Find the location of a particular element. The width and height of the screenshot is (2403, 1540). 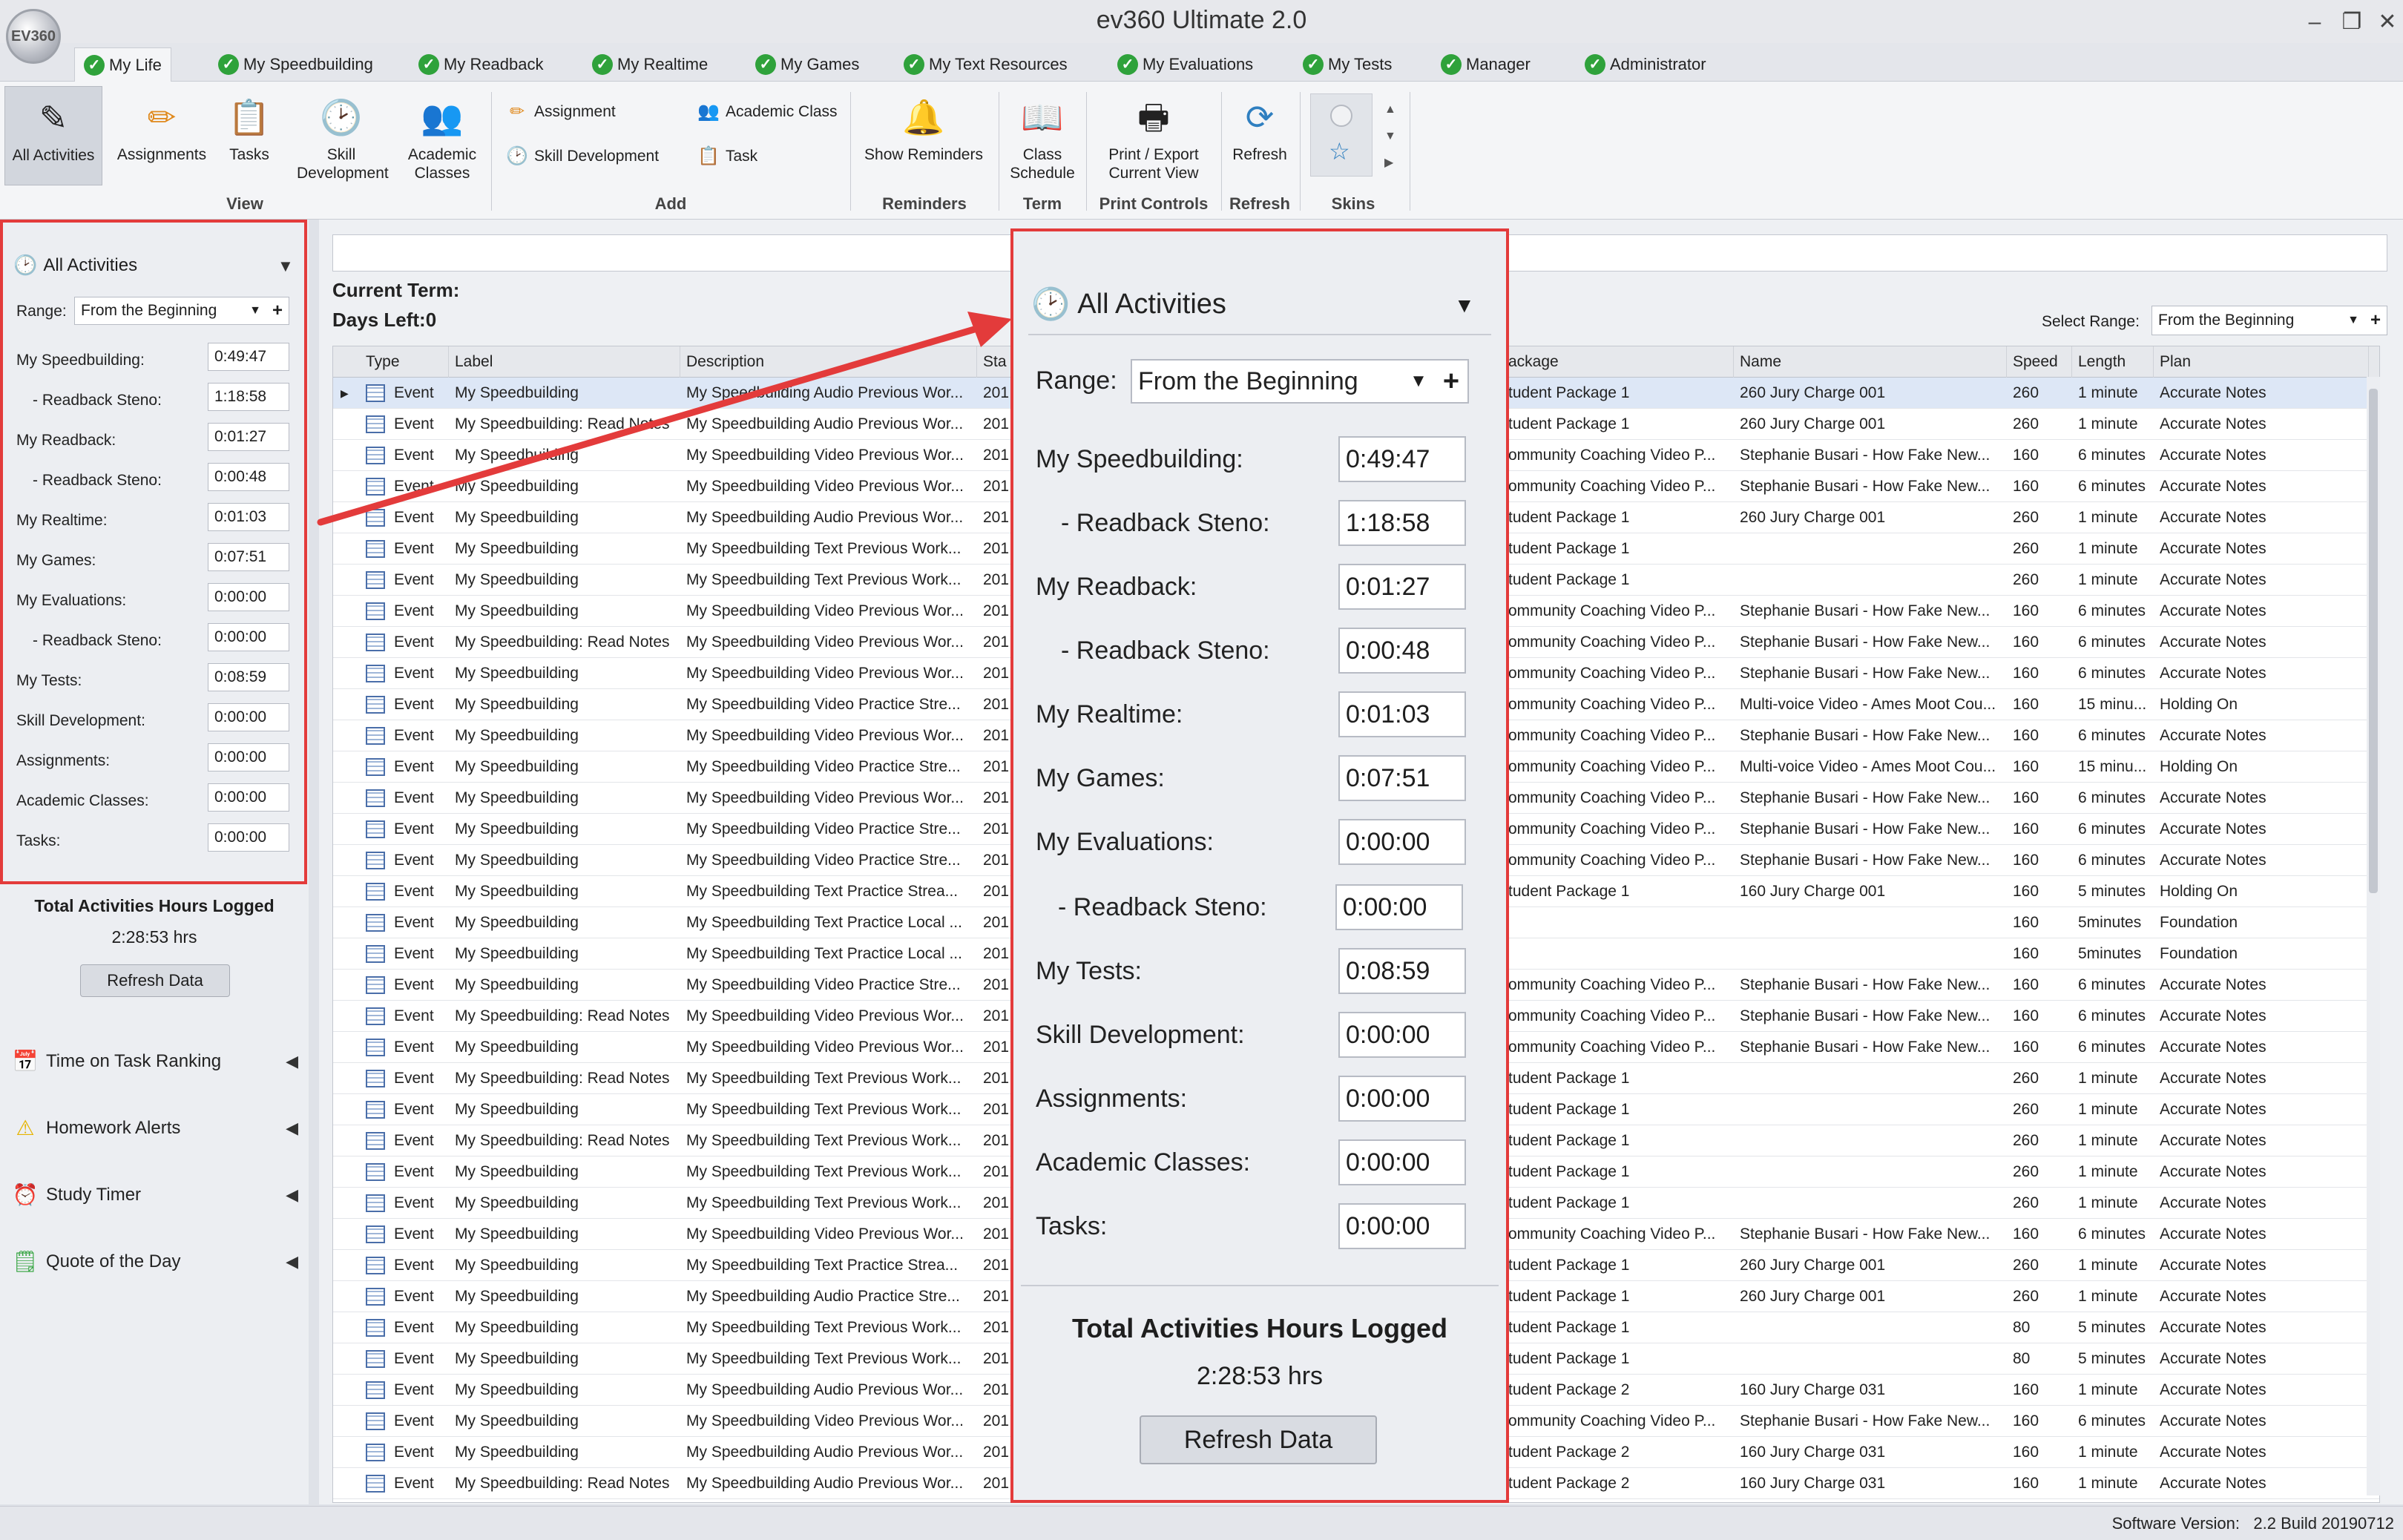

cell-length: 1 minute is located at coordinates (2108, 1296).